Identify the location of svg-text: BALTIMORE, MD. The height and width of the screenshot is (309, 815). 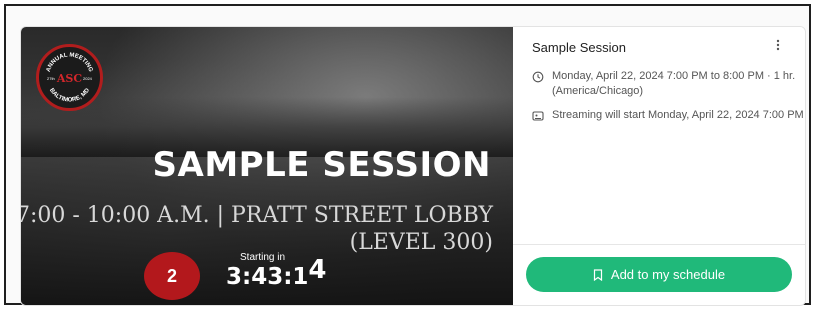
(69, 95).